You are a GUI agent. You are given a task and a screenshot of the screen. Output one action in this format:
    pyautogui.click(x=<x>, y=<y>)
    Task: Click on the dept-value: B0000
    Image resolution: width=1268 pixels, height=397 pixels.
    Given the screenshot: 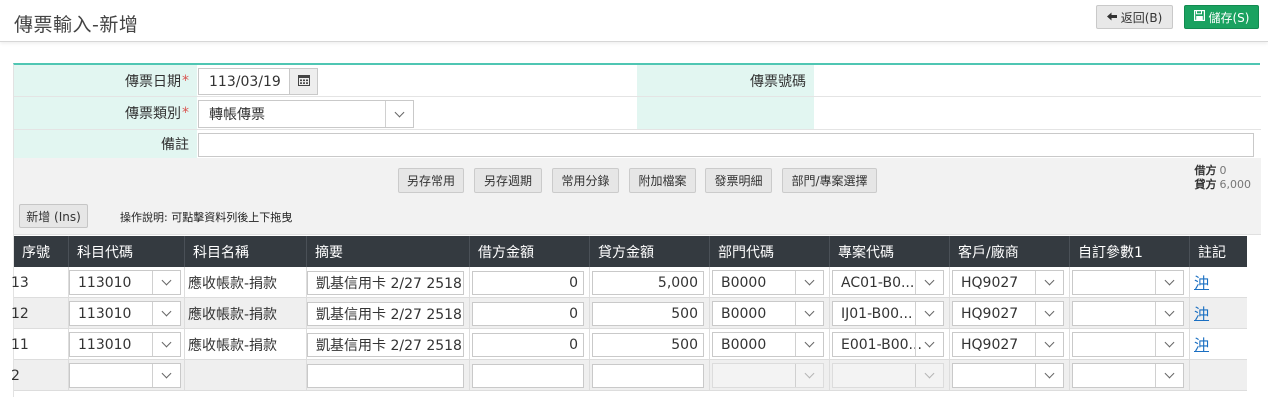 What is the action you would take?
    pyautogui.click(x=744, y=344)
    